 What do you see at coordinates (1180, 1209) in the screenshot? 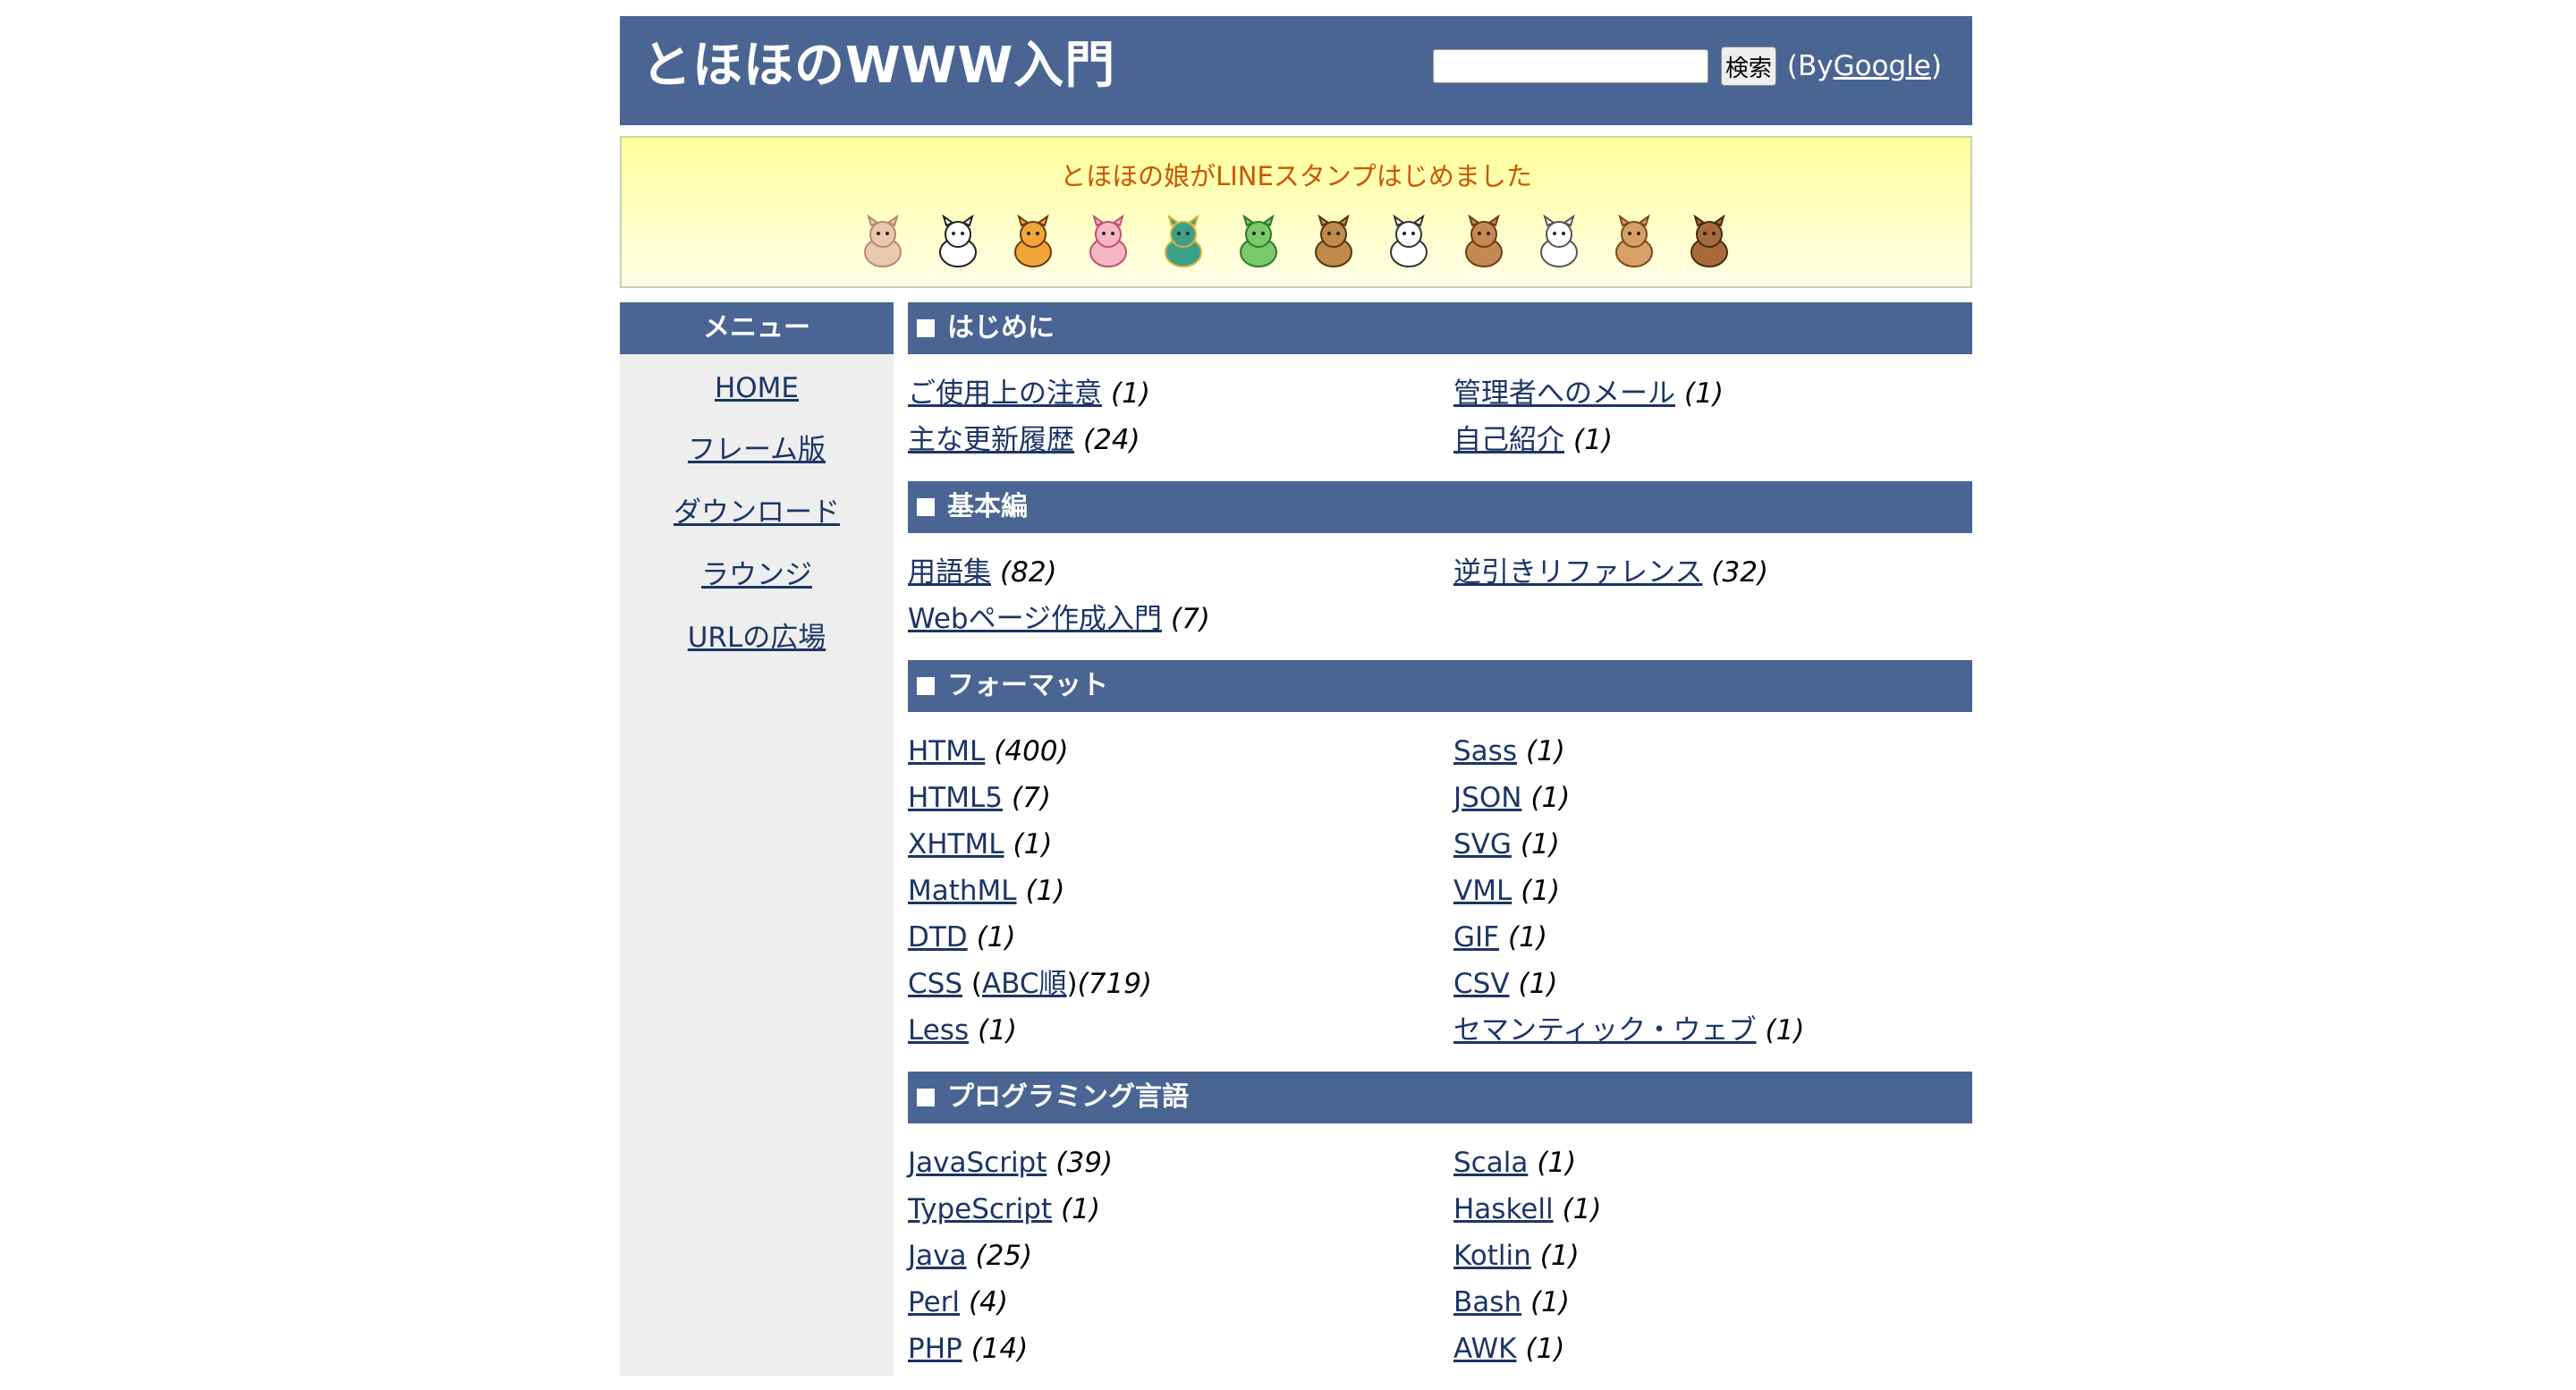
I see `link-item: TypeScript (1)` at bounding box center [1180, 1209].